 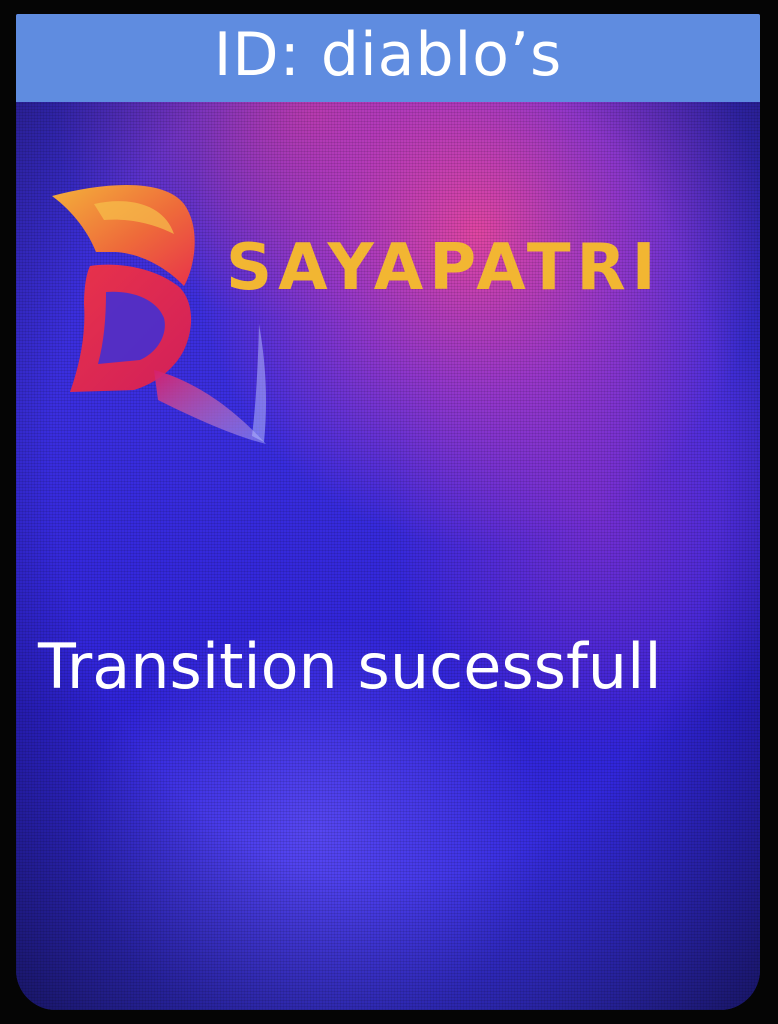 I want to click on device-id-title: ID: diablo’s, so click(x=388, y=55).